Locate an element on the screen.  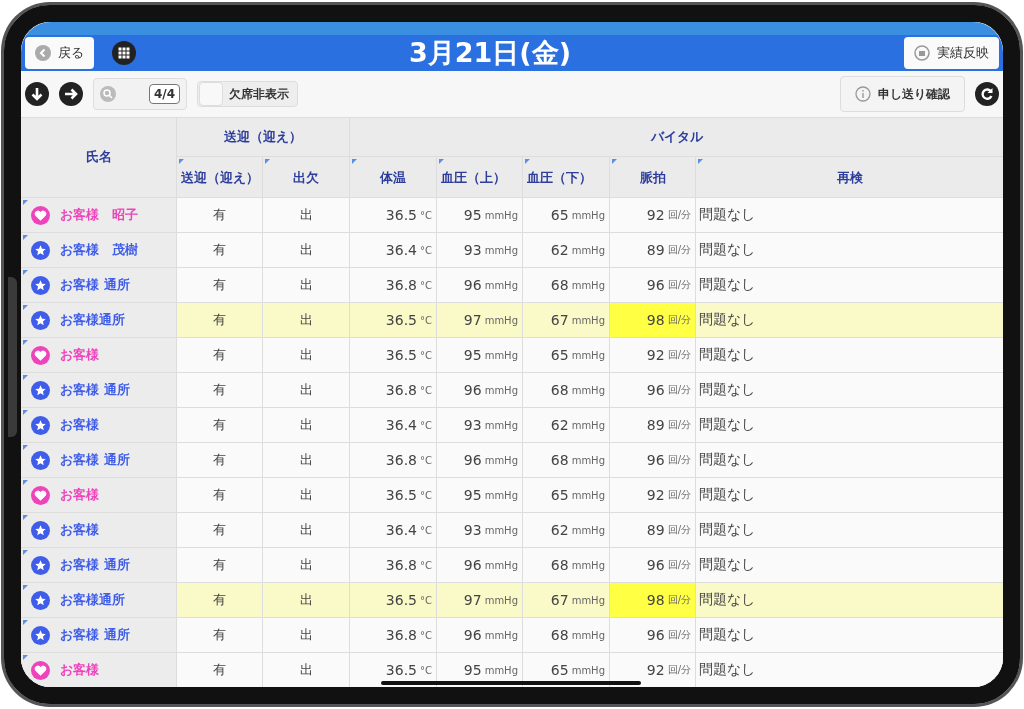
hide-absent-toggle: 欠席非表示 is located at coordinates (247, 94).